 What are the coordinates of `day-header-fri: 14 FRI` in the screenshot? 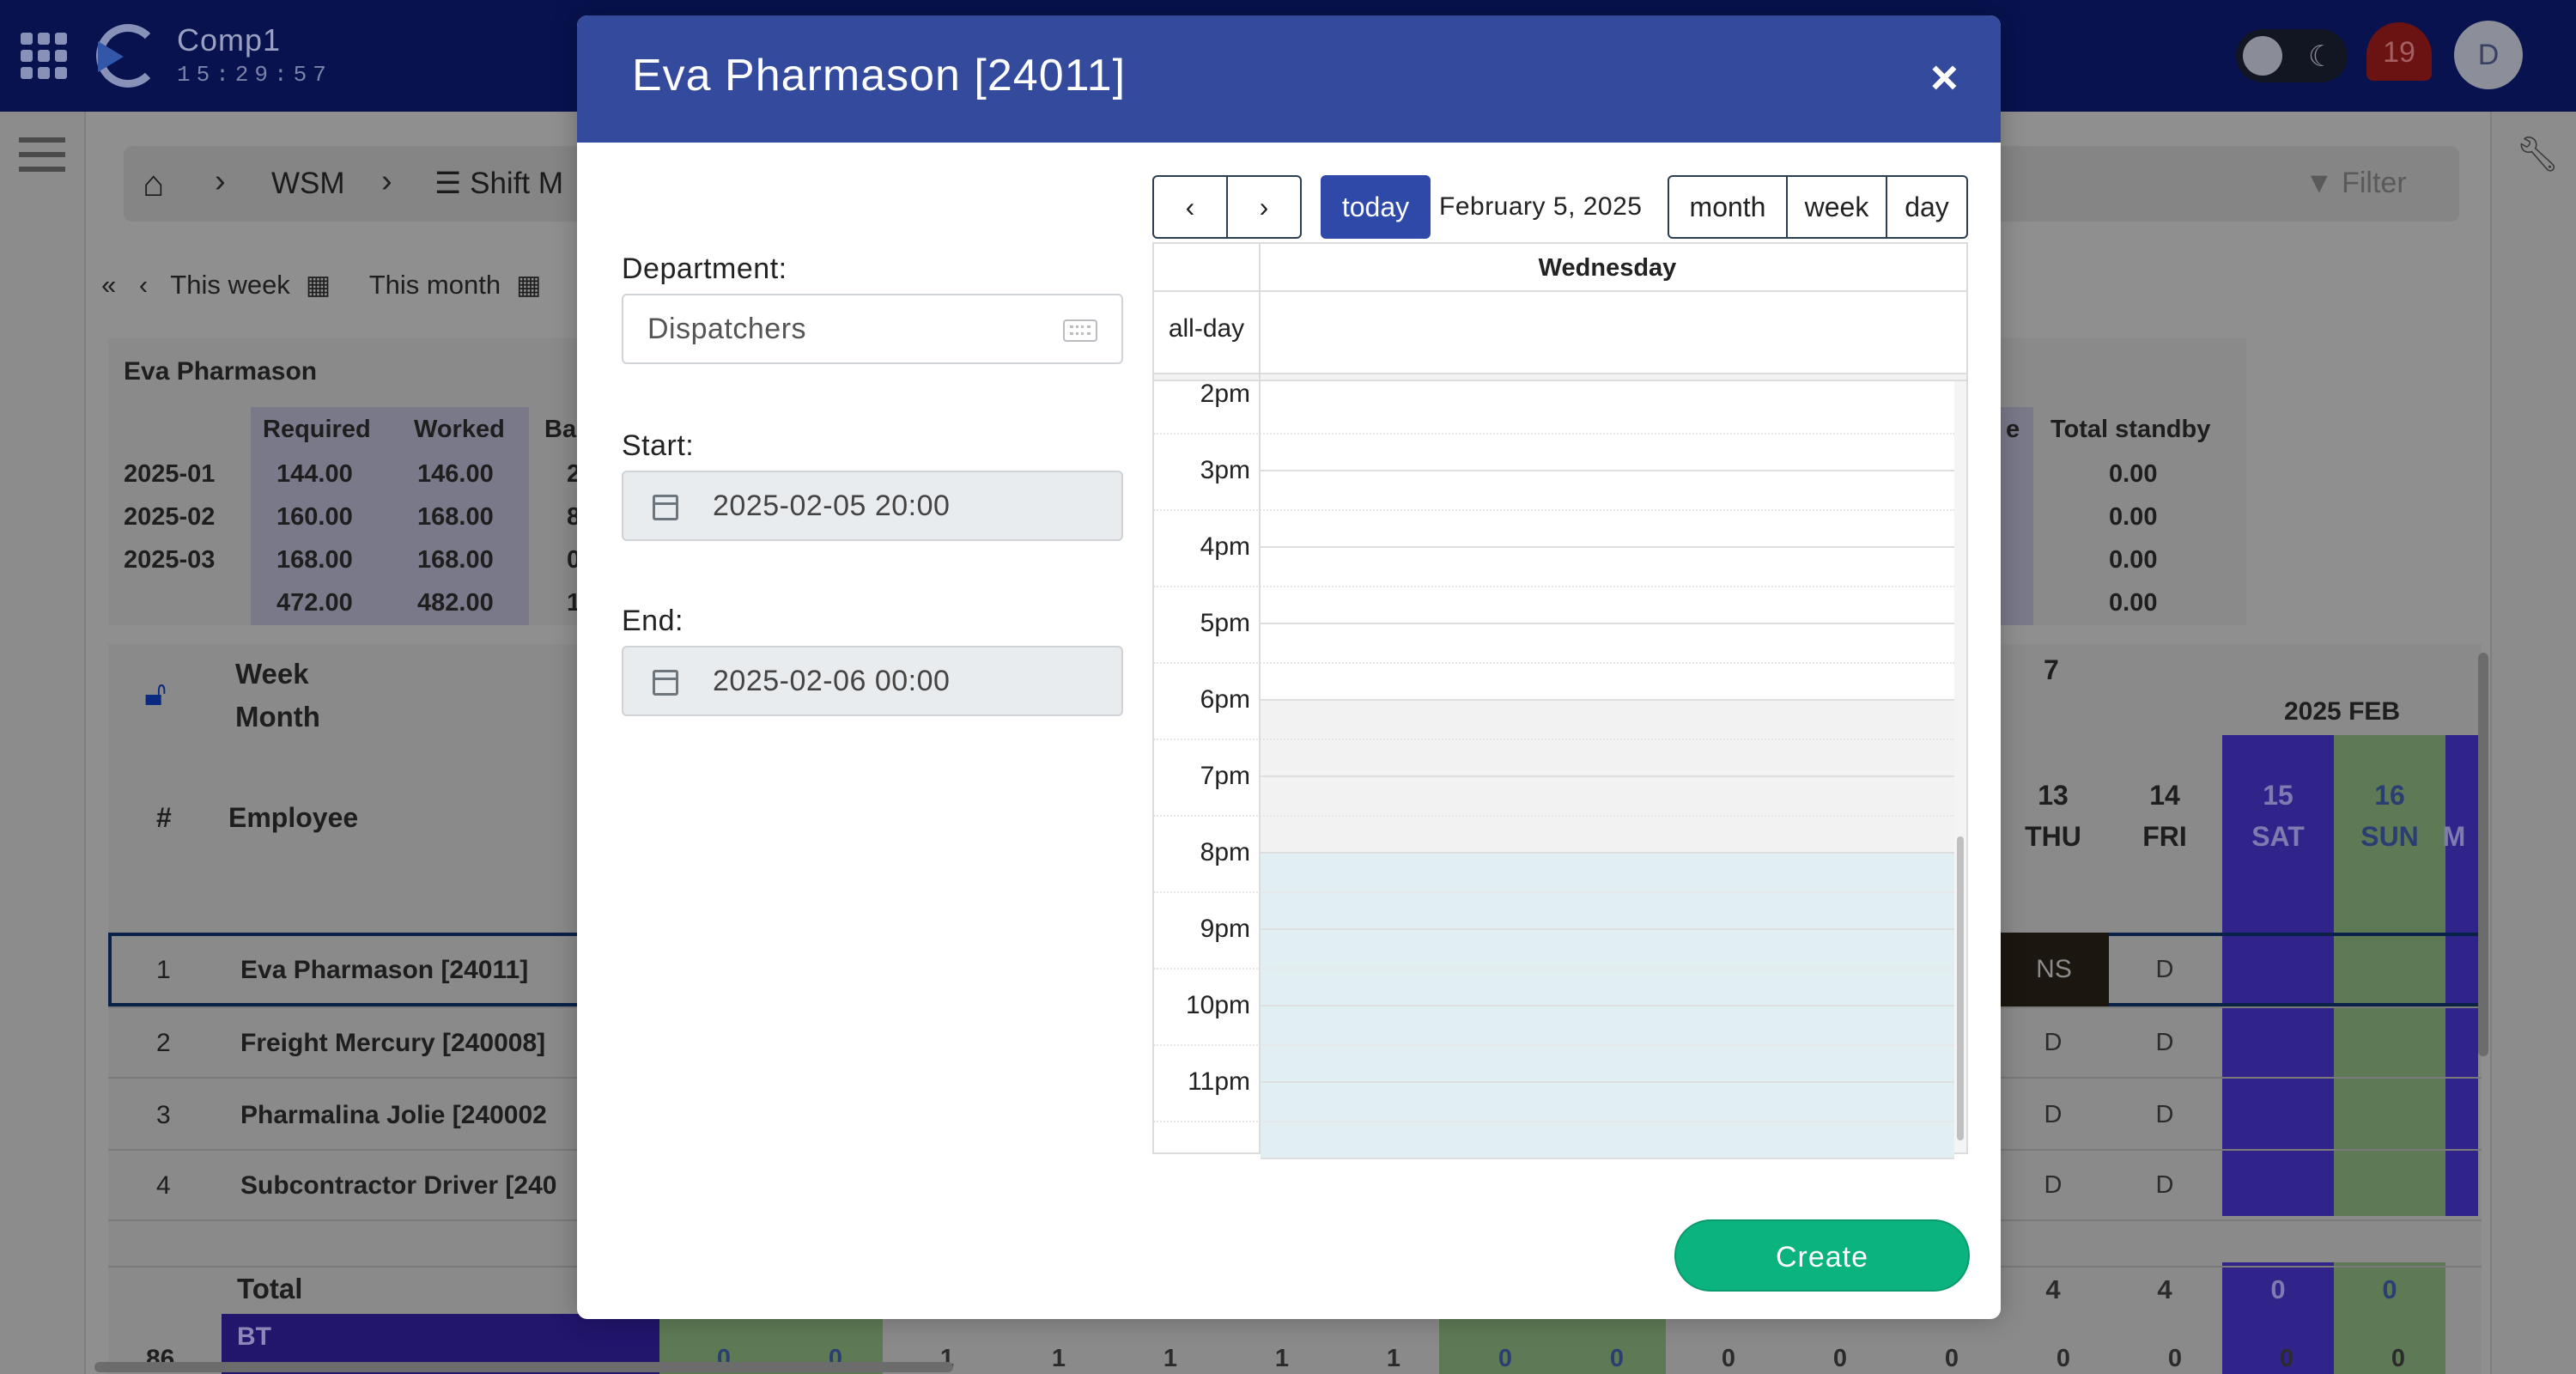 It's located at (2165, 816).